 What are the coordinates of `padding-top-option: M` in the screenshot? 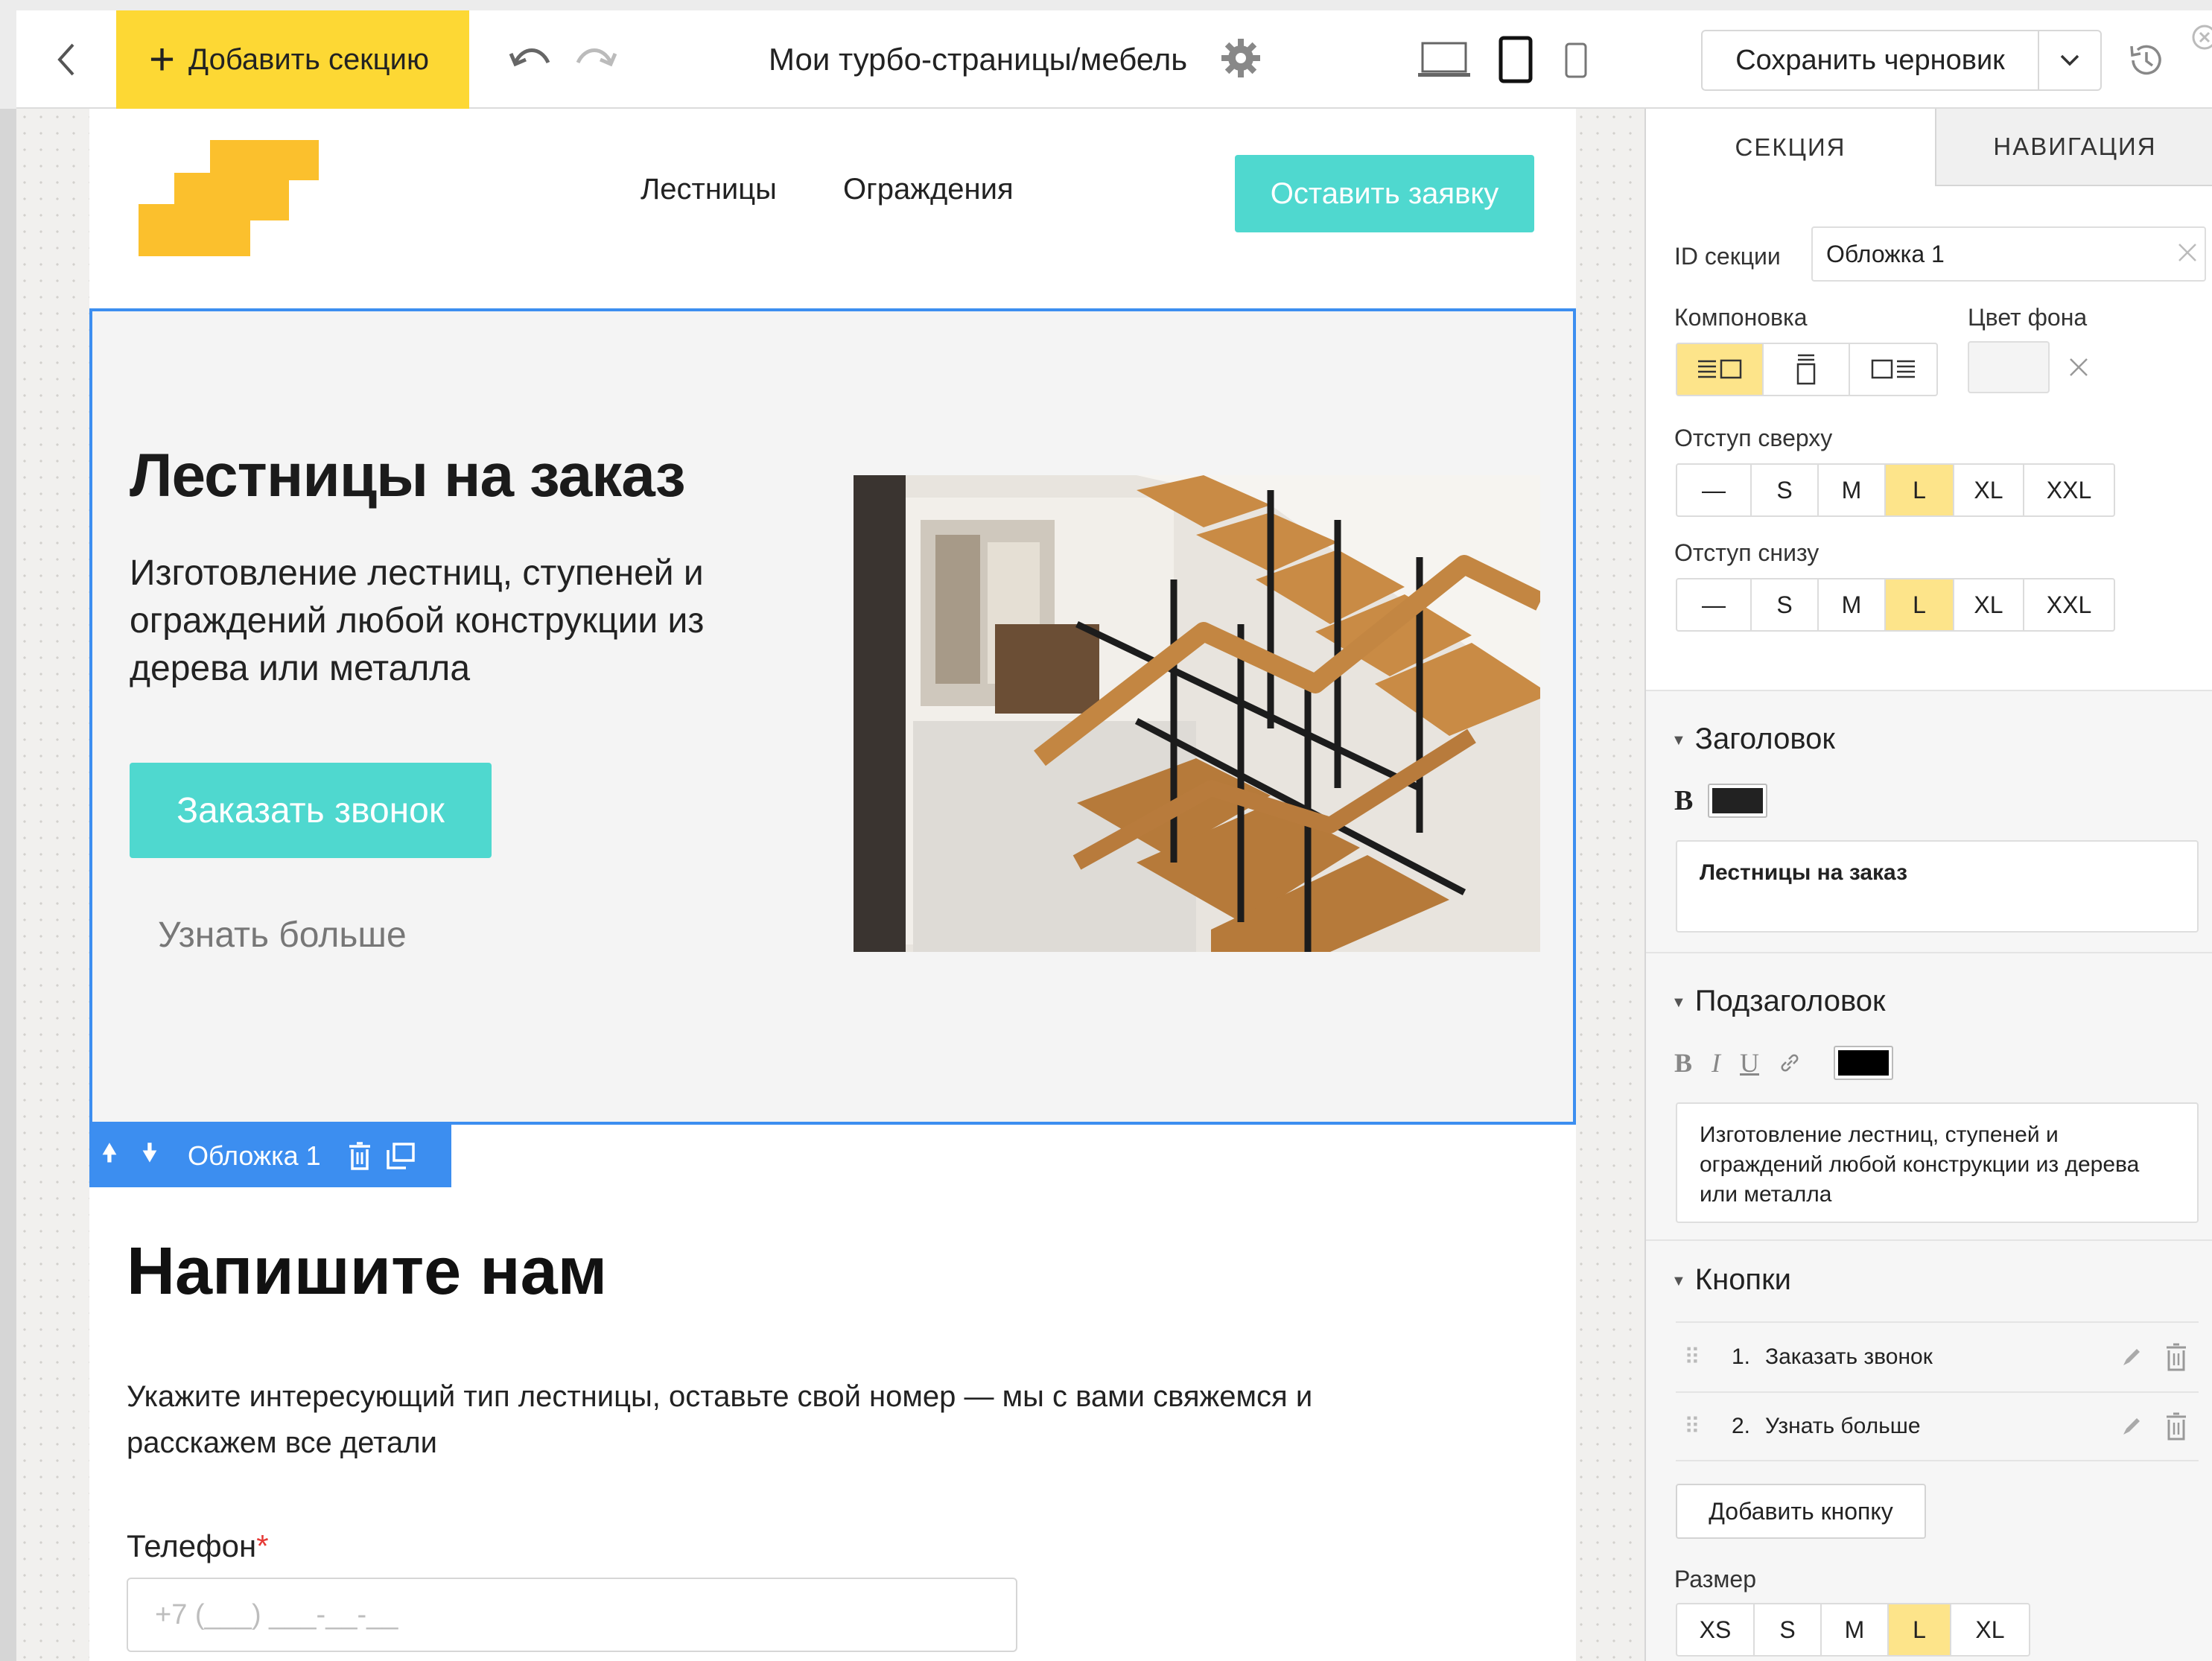 It's located at (1852, 490).